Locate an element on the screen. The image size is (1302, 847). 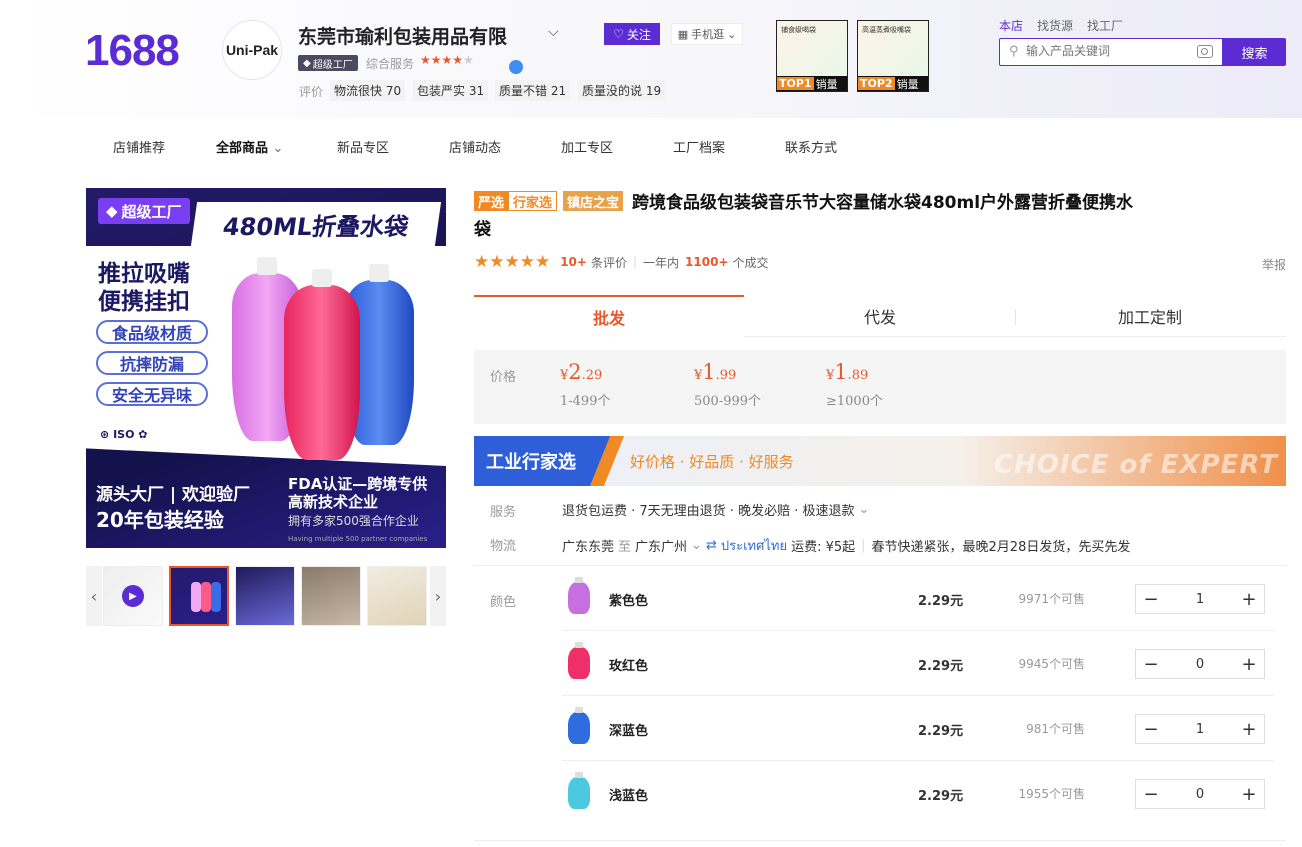
rank-badge: TOP2 is located at coordinates (876, 83).